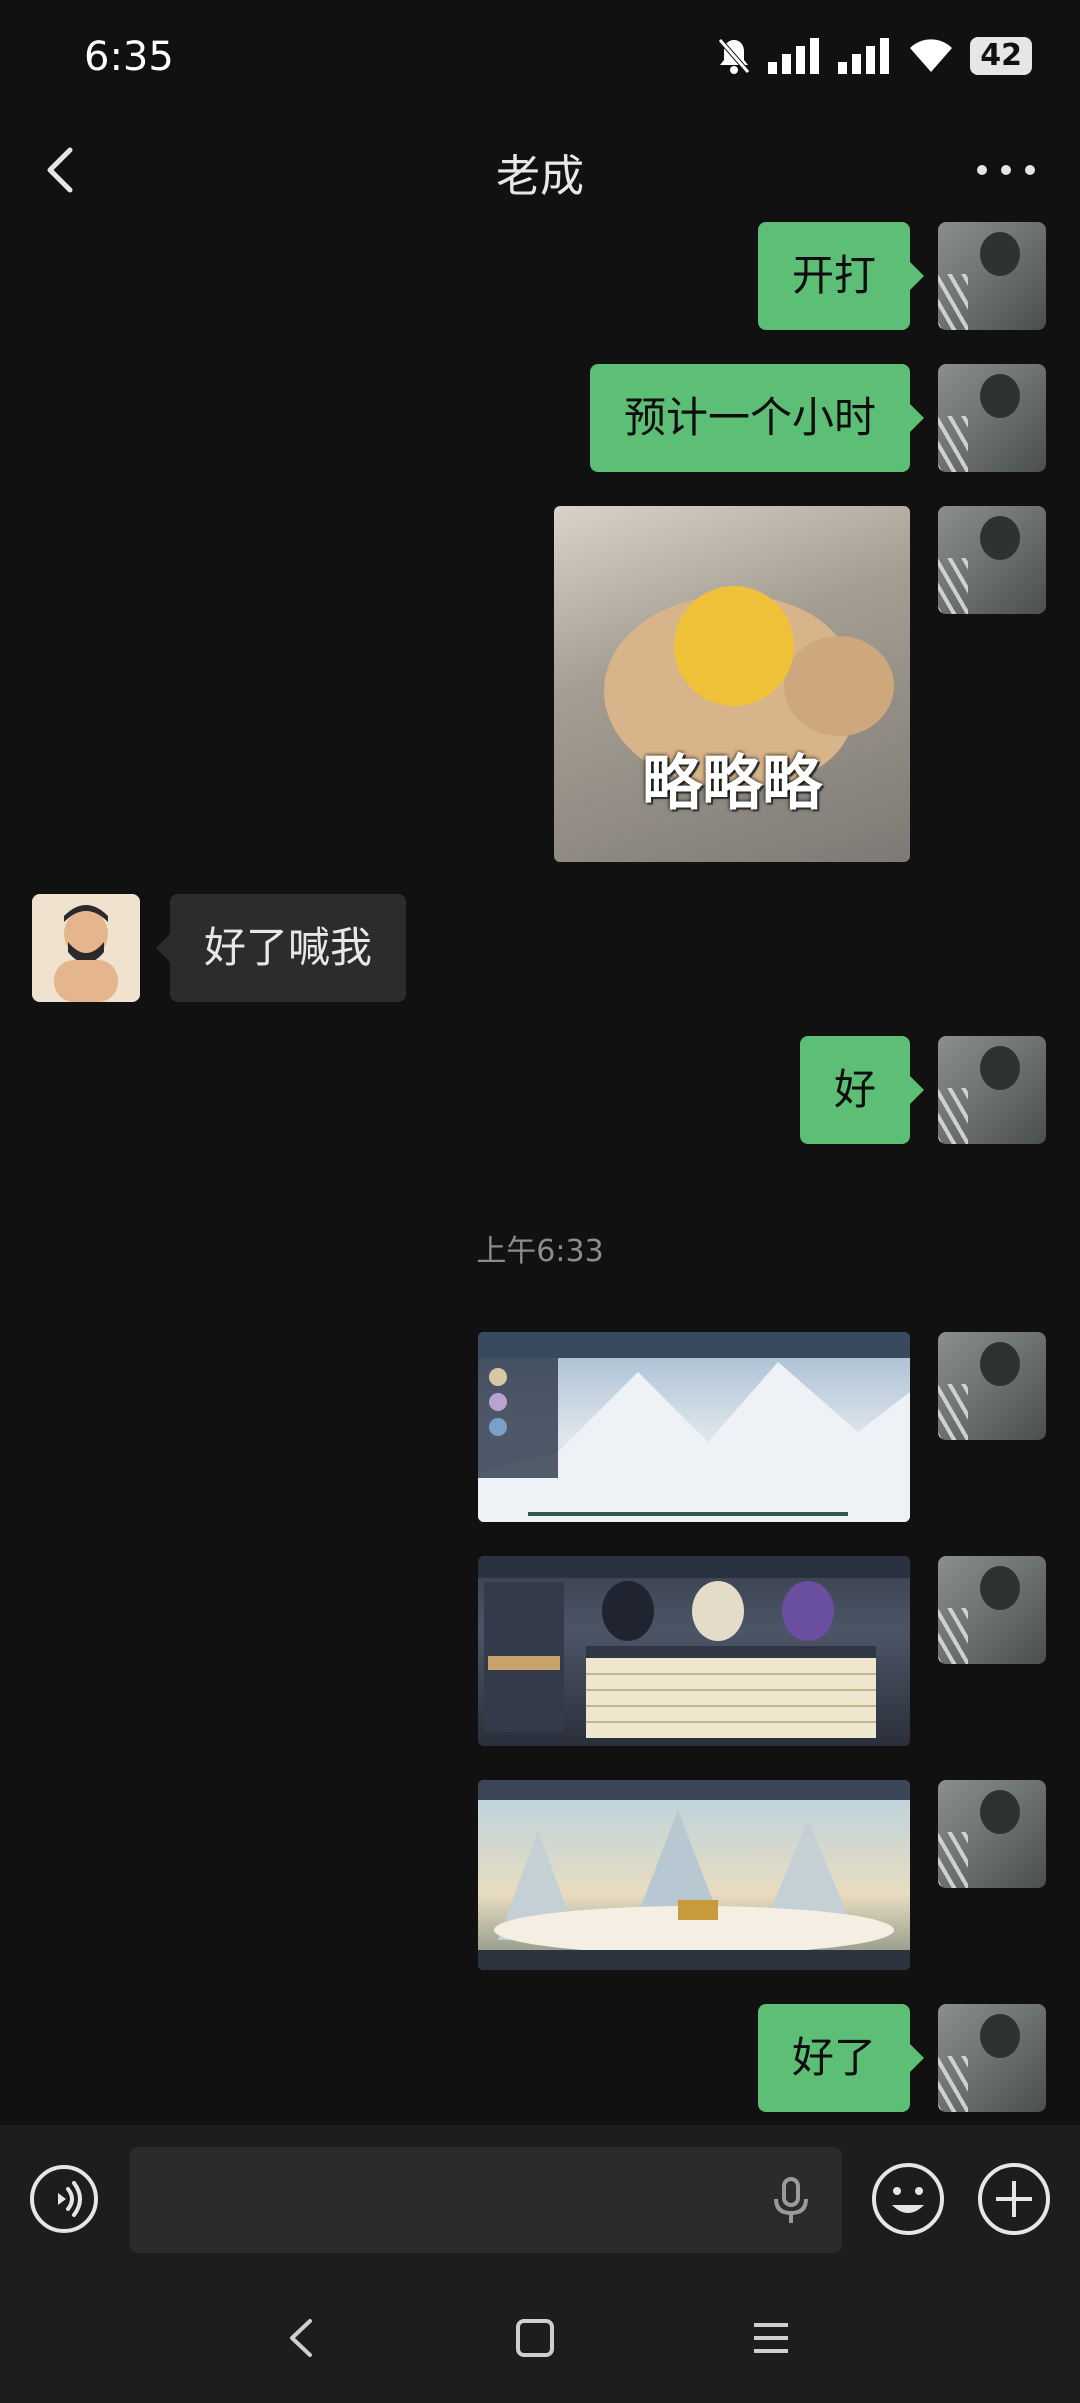 Image resolution: width=1080 pixels, height=2403 pixels. Describe the element at coordinates (771, 2338) in the screenshot. I see `system-menu-icon` at that location.